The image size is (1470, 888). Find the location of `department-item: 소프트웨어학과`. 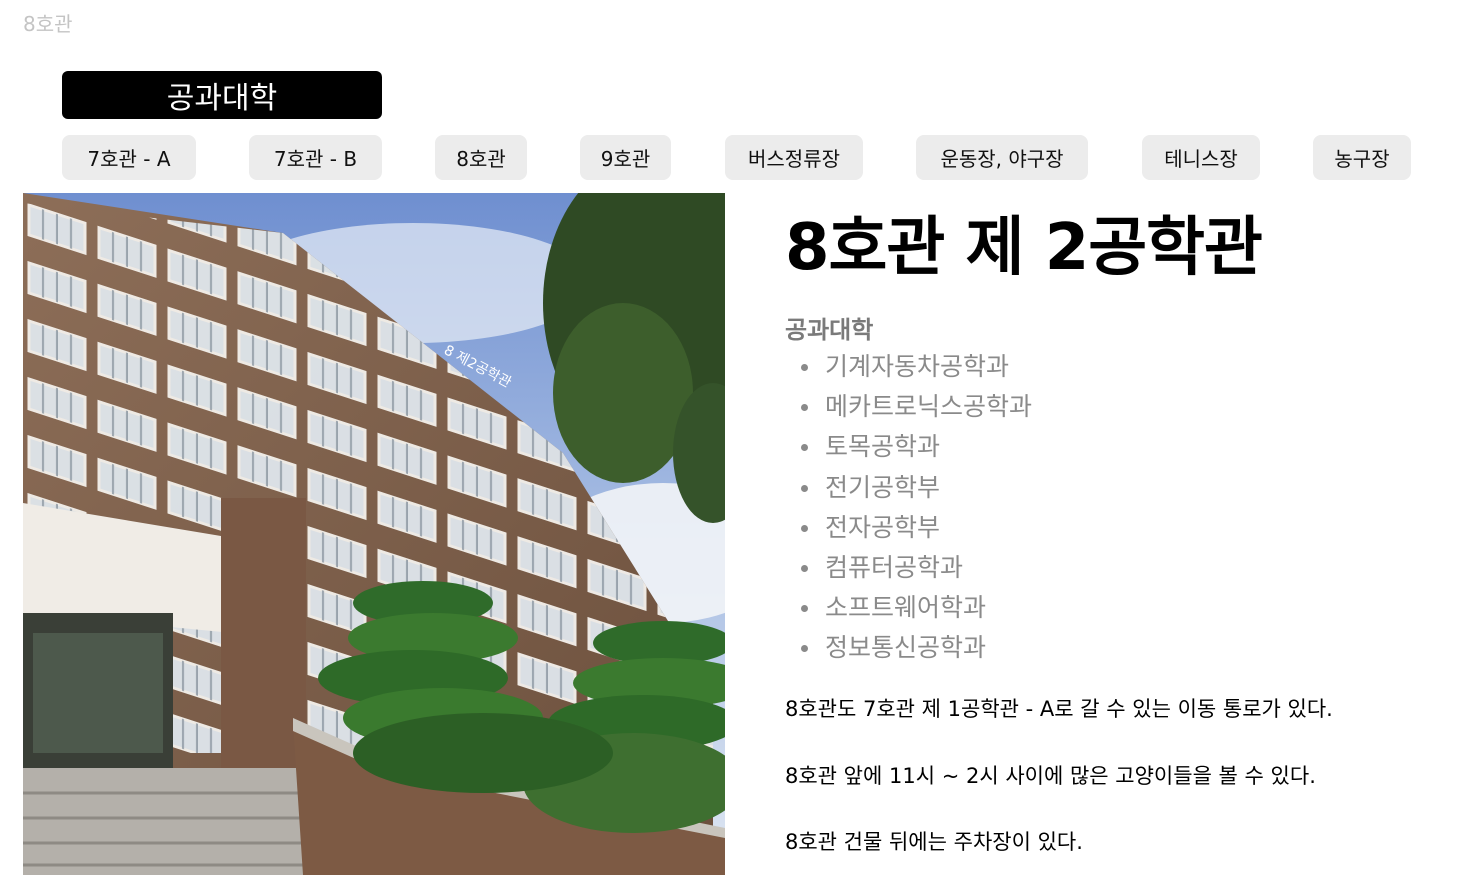

department-item: 소프트웨어학과 is located at coordinates (908, 608).